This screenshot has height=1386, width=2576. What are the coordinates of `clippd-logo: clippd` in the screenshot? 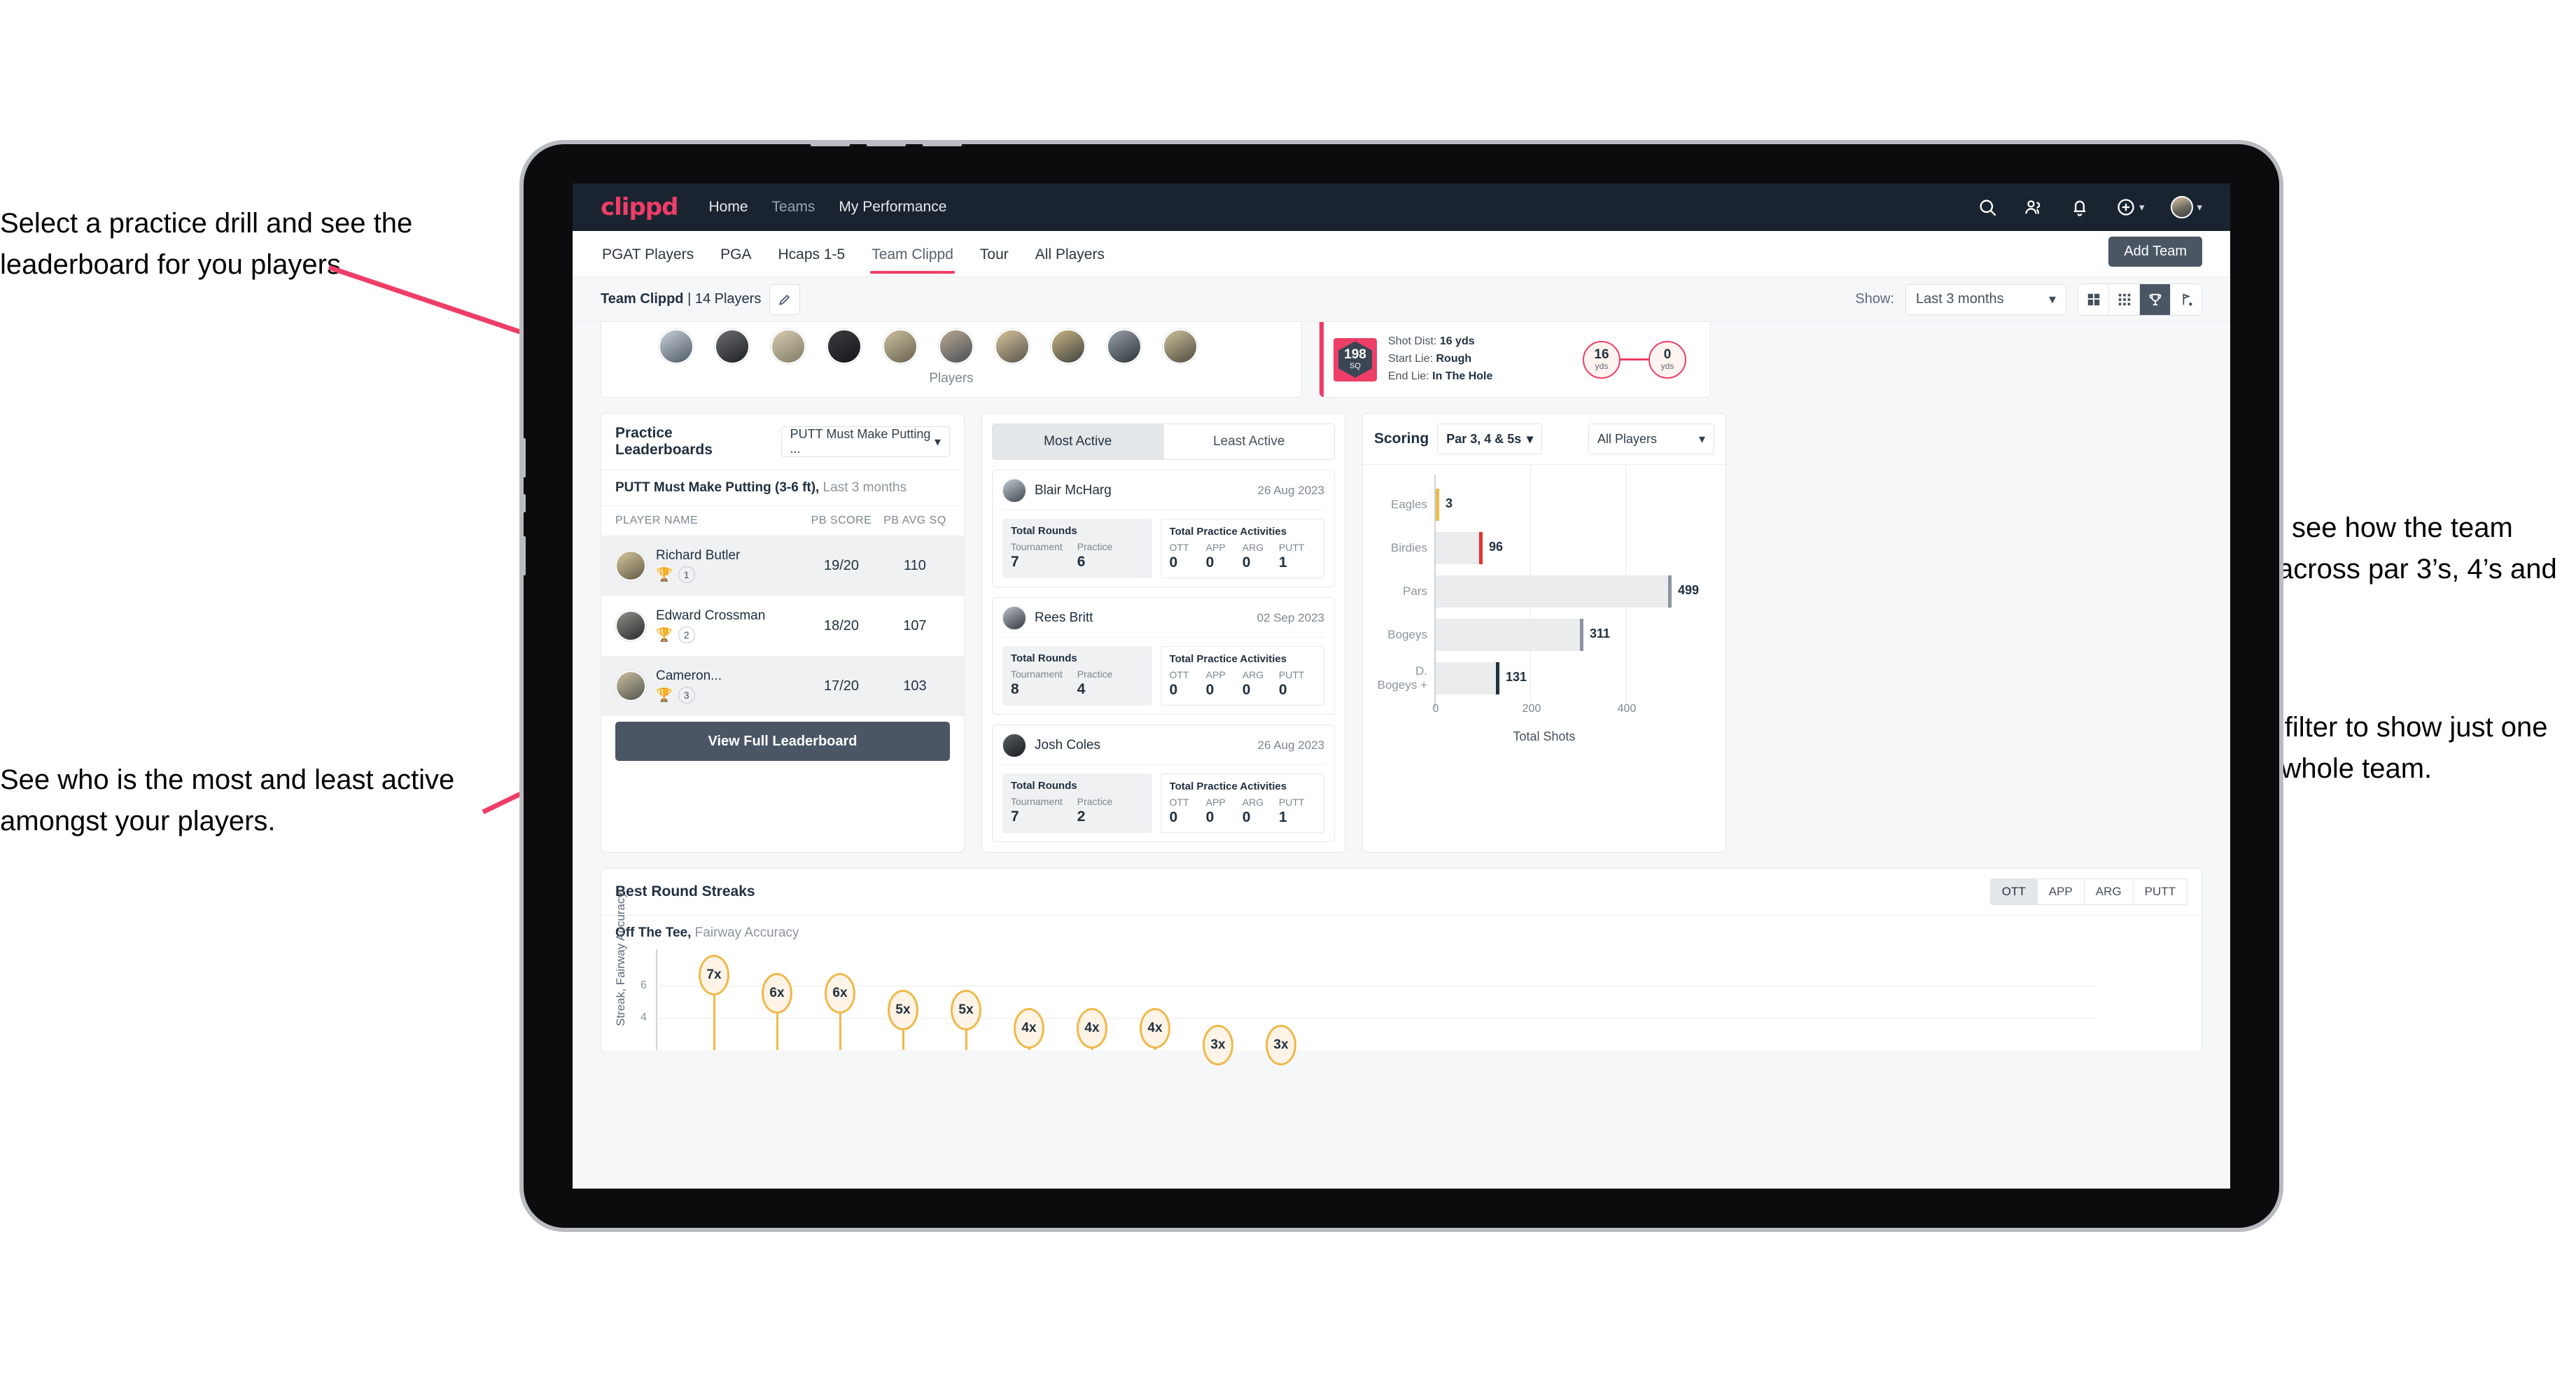 It's located at (639, 207).